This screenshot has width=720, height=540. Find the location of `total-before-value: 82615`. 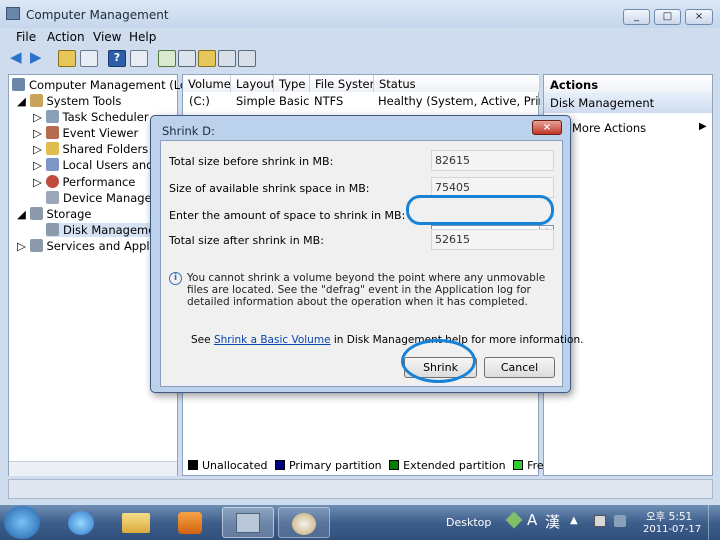

total-before-value: 82615 is located at coordinates (492, 160).